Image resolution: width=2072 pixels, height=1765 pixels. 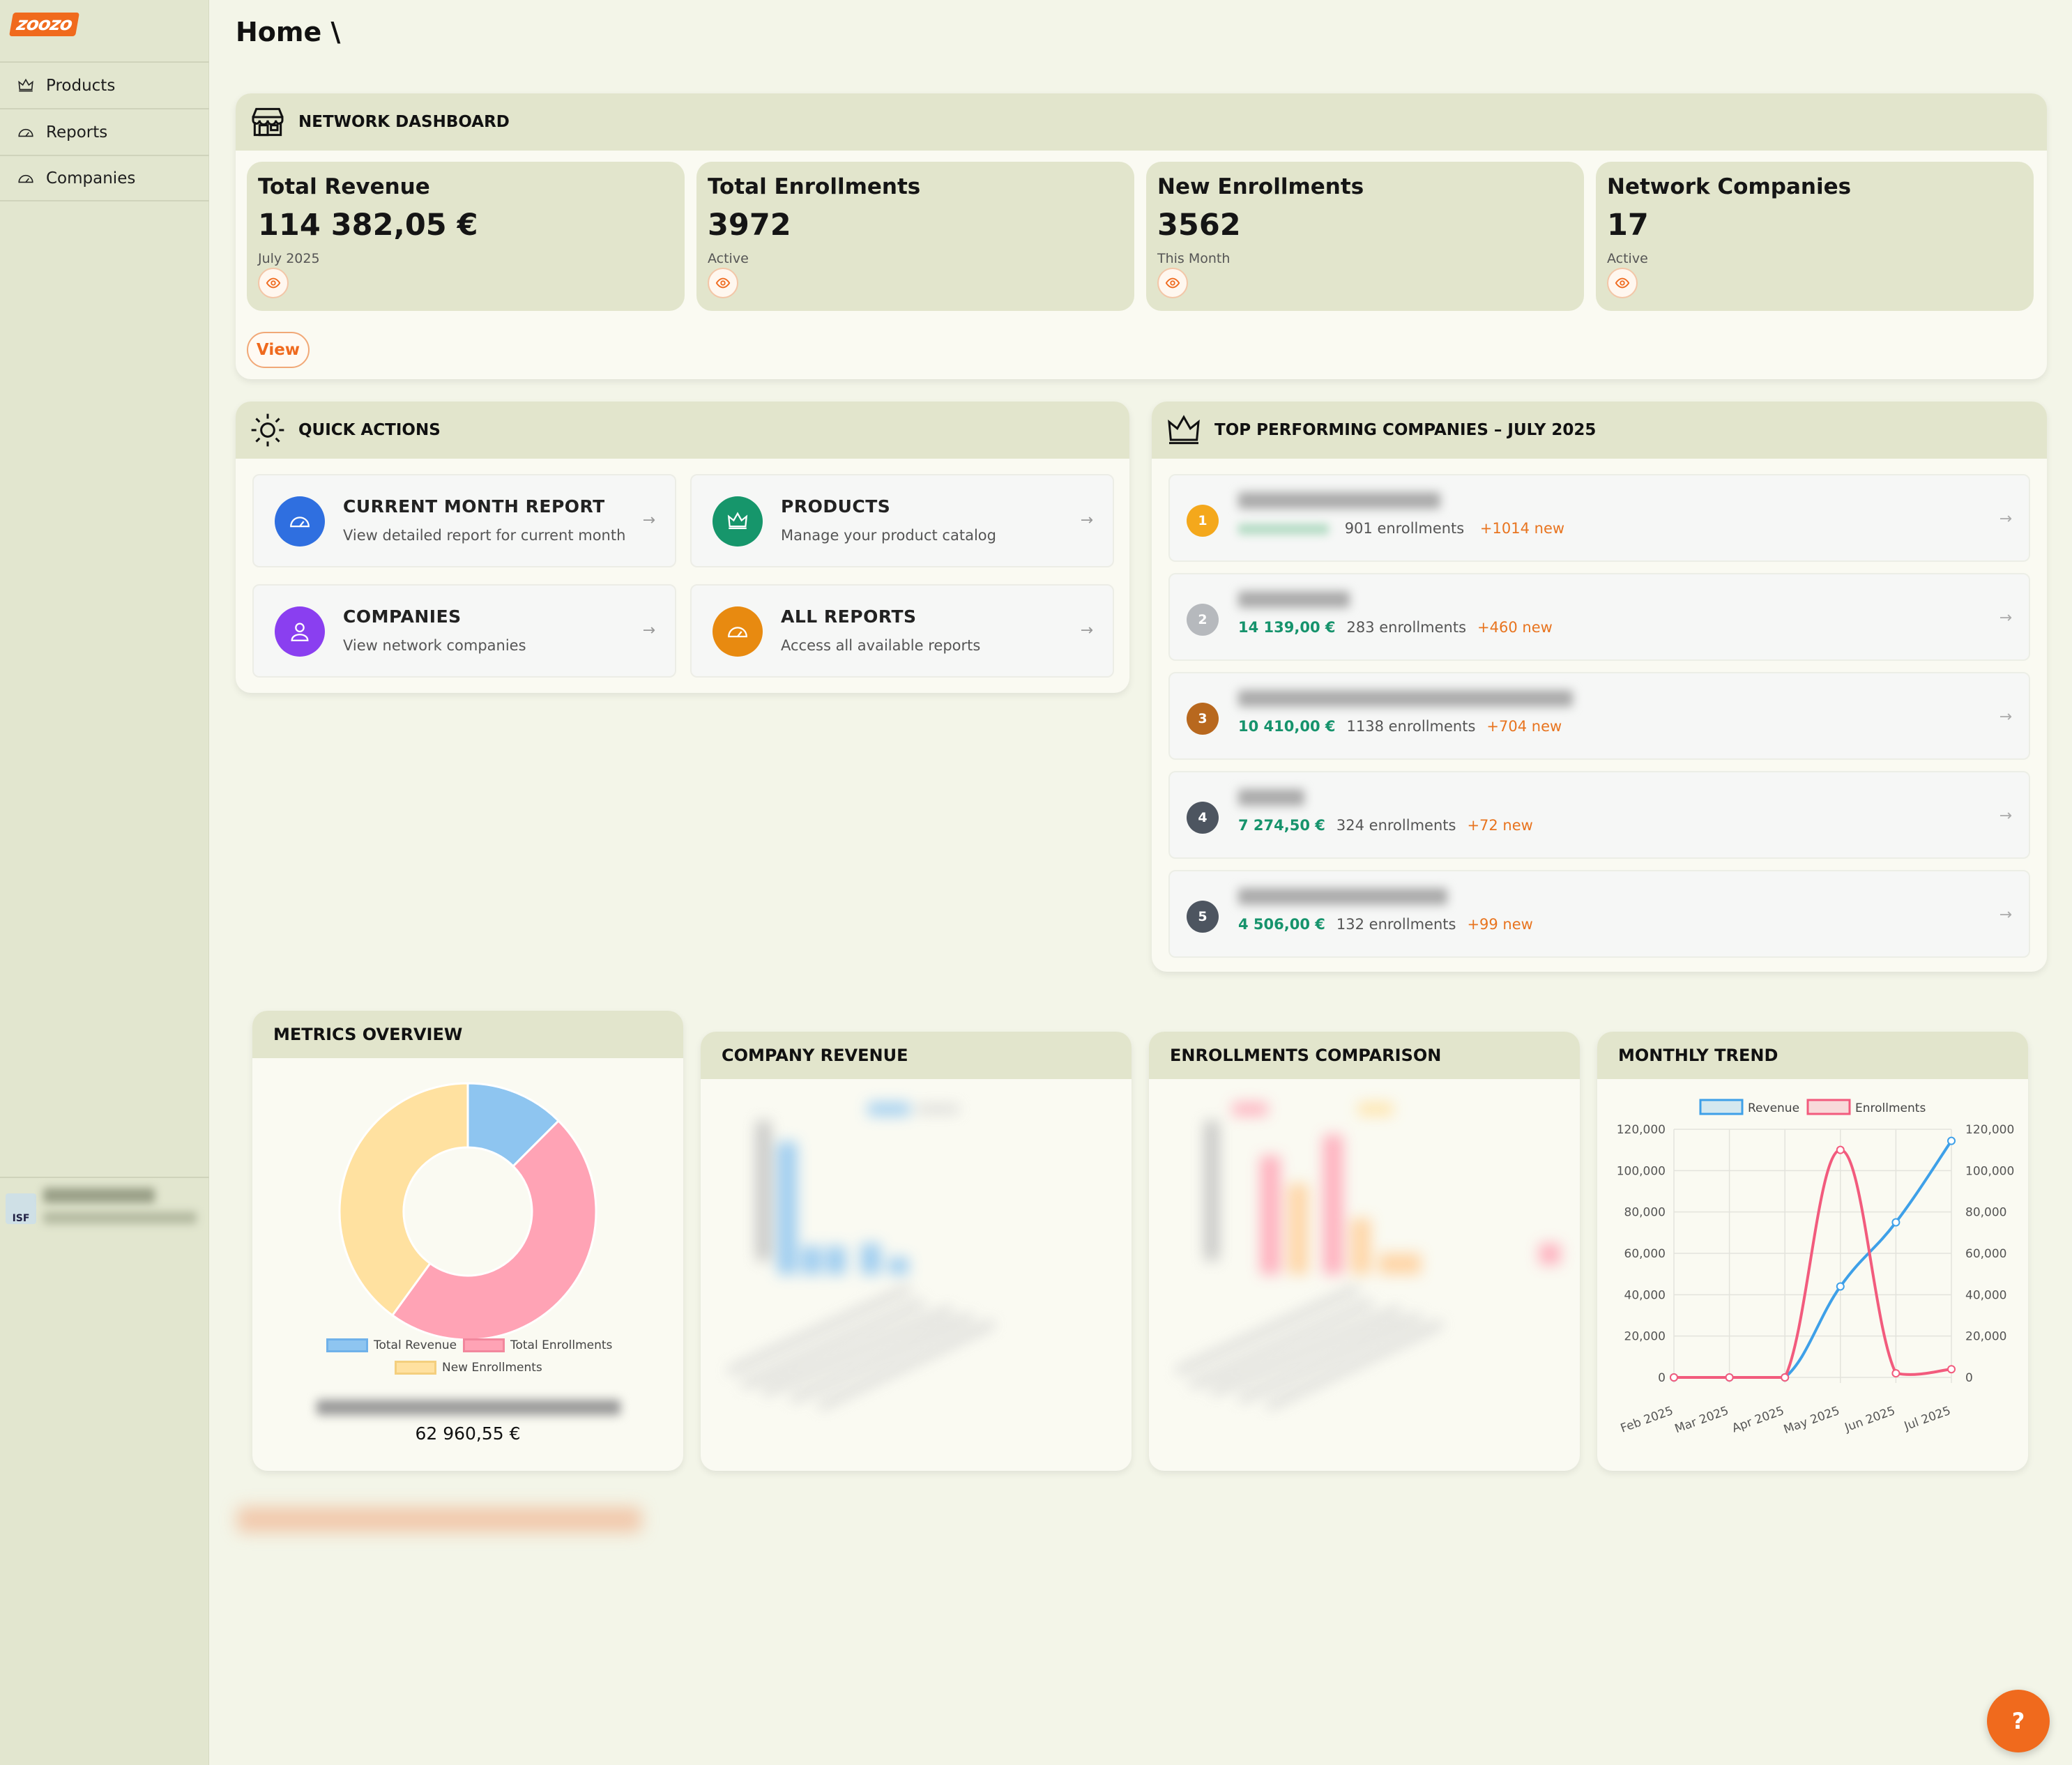 What do you see at coordinates (1812, 1055) in the screenshot?
I see `monthly-trend-header: MONTHLY TREND` at bounding box center [1812, 1055].